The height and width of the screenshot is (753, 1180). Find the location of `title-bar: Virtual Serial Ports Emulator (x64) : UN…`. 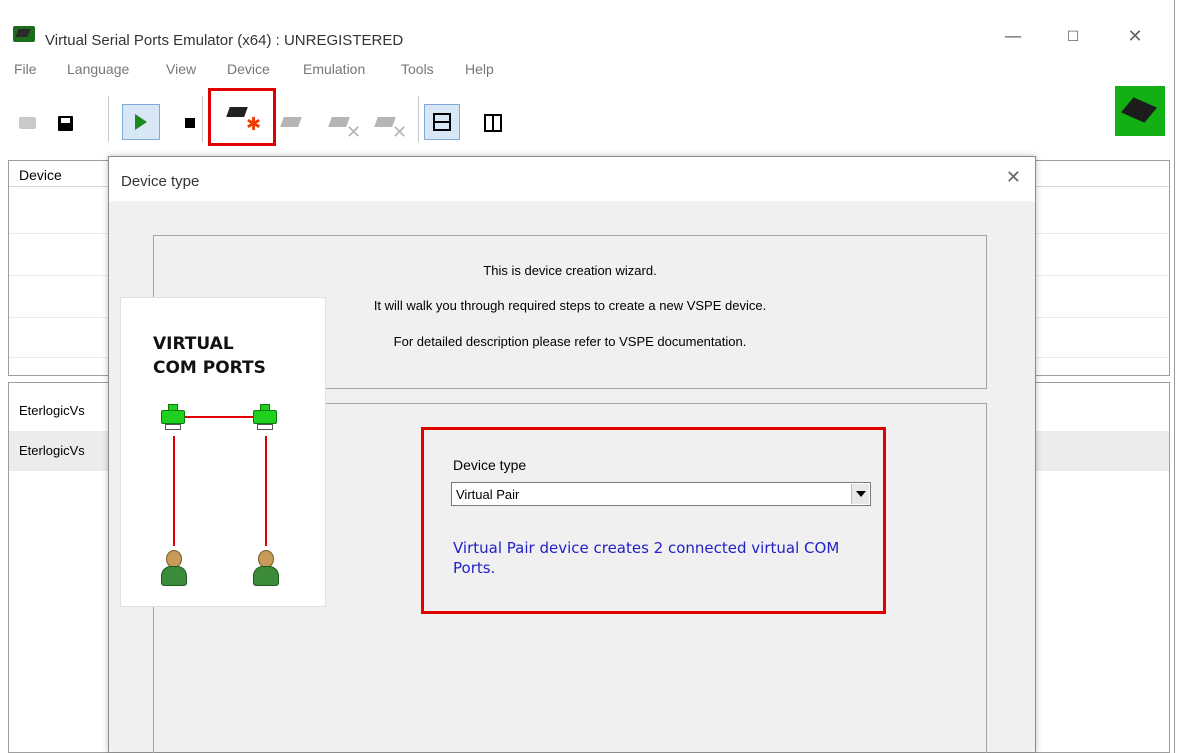

title-bar: Virtual Serial Ports Emulator (x64) : UN… is located at coordinates (587, 29).